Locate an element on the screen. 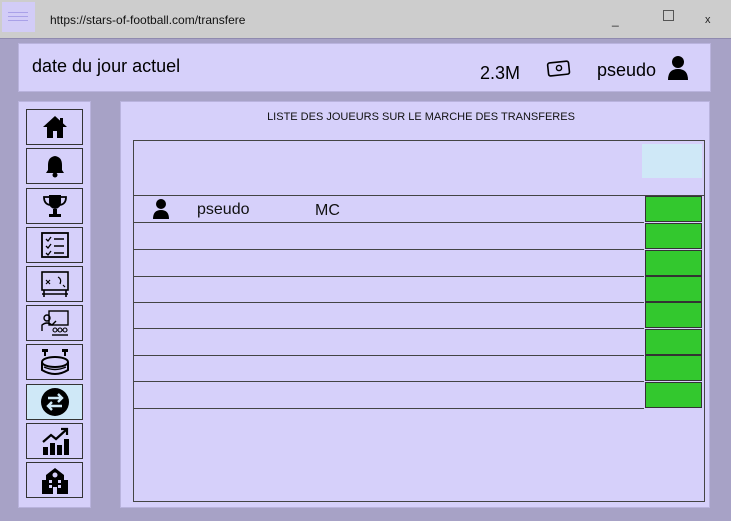 This screenshot has width=731, height=521. training-icon is located at coordinates (54, 323).